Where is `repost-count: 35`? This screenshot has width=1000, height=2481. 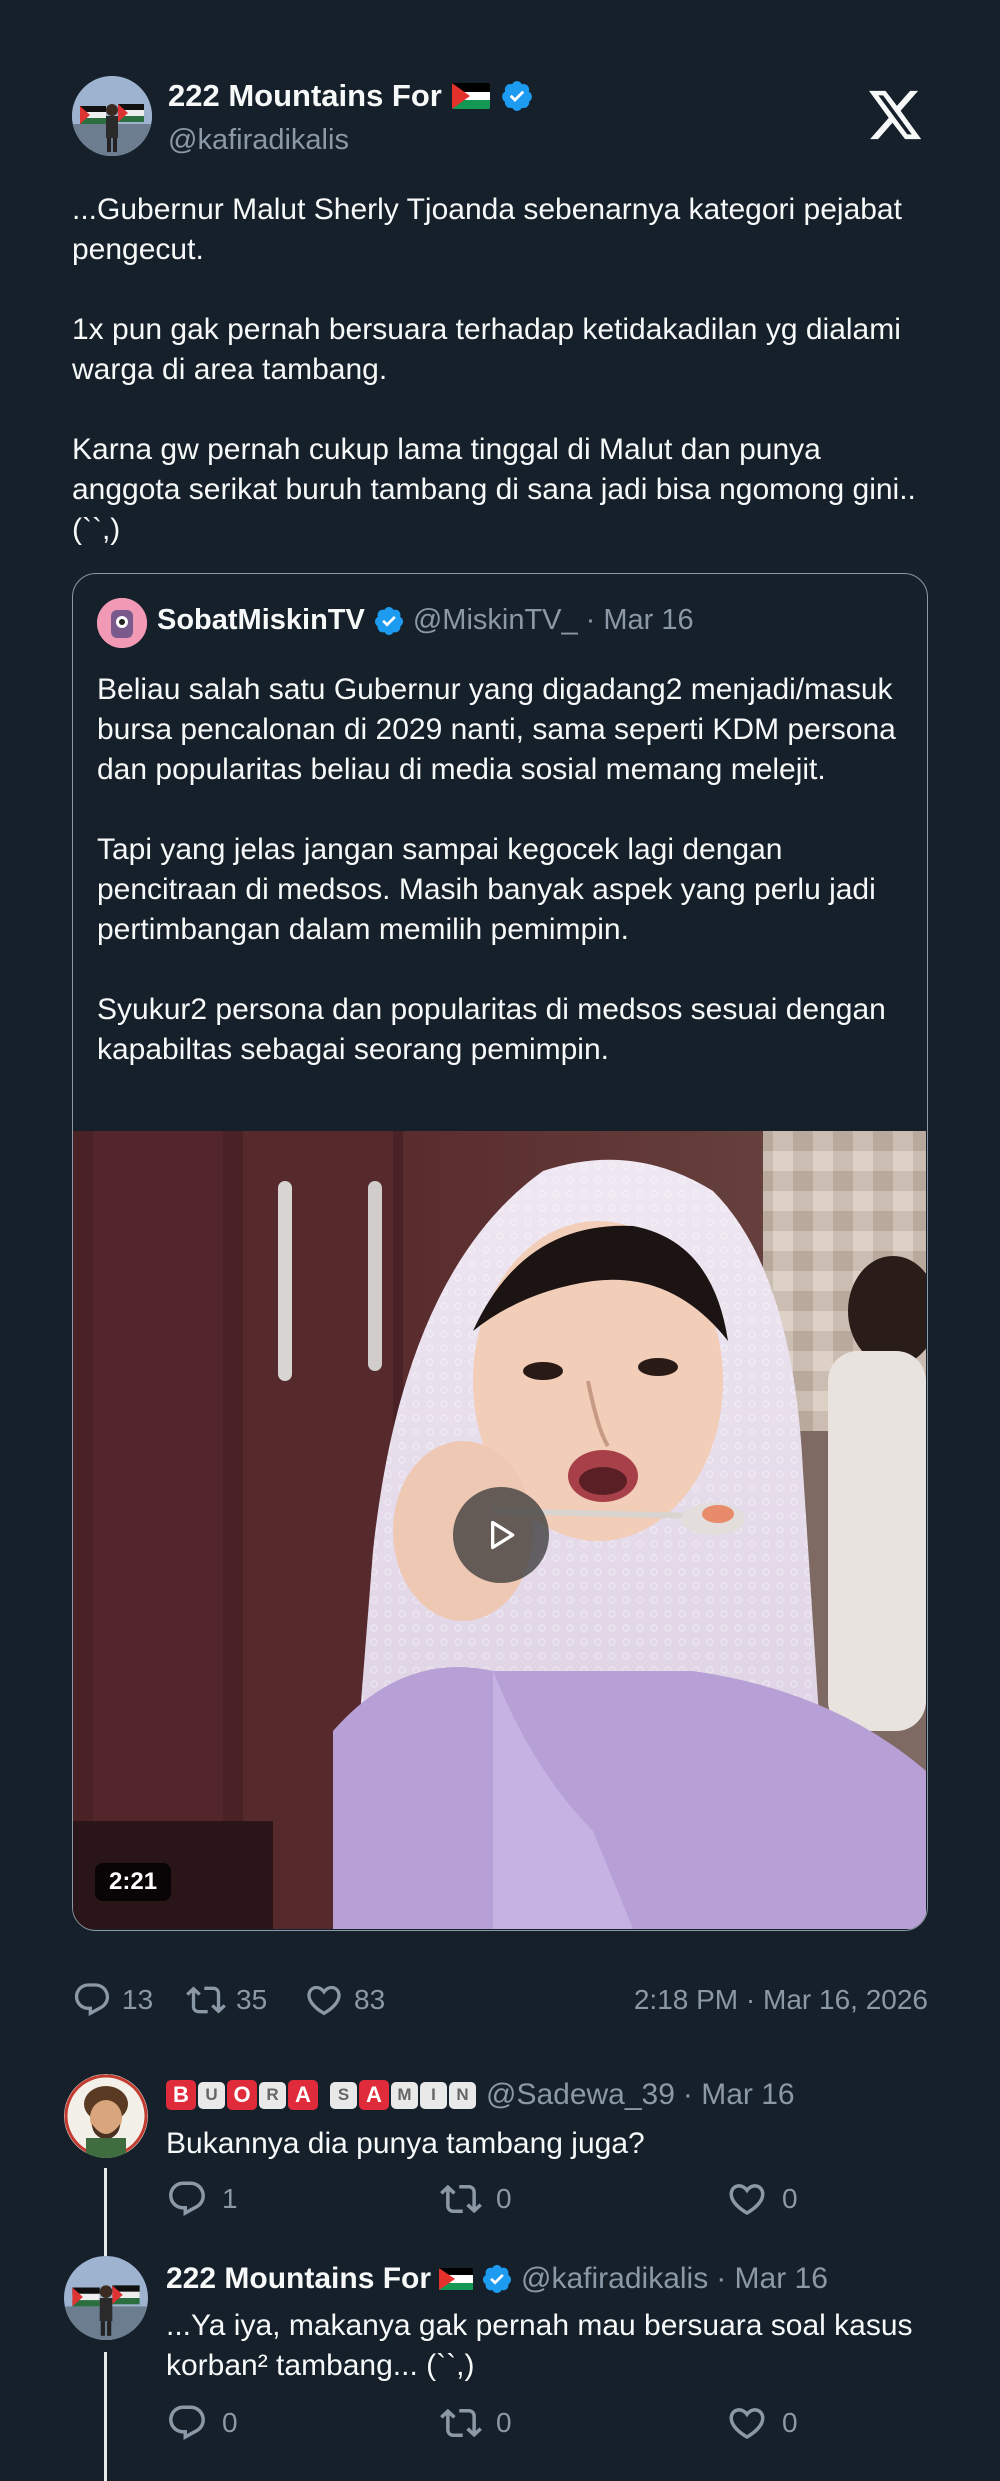 repost-count: 35 is located at coordinates (252, 1999).